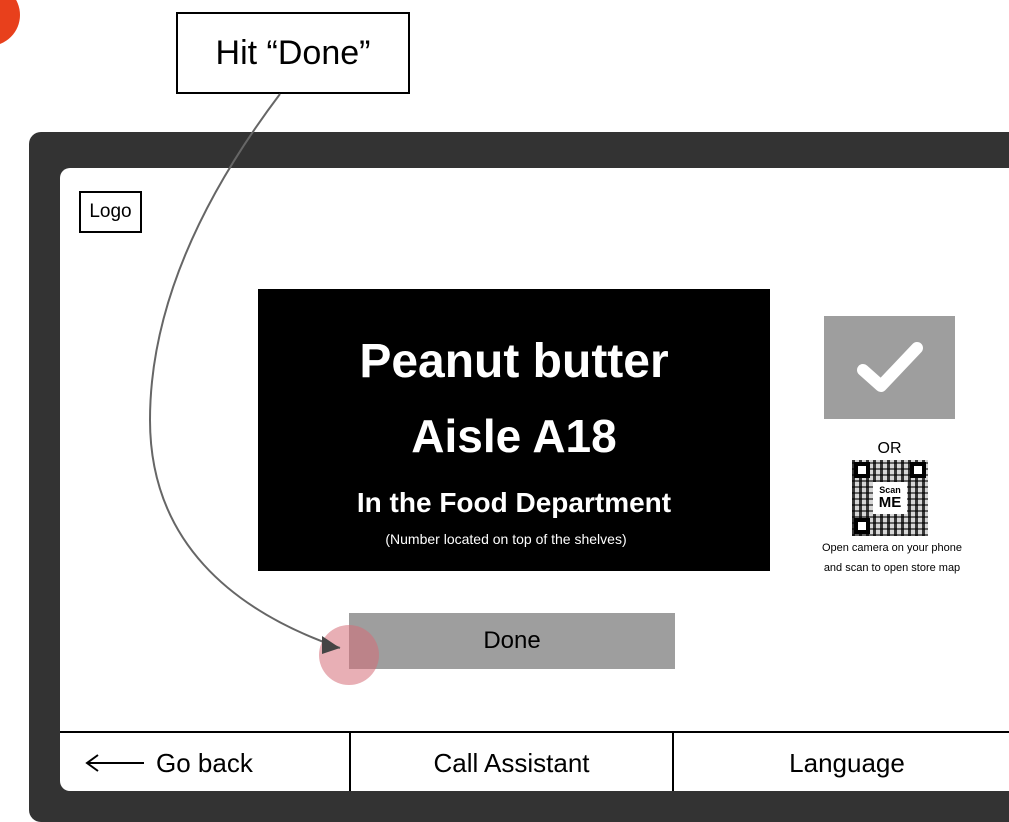  Describe the element at coordinates (862, 526) in the screenshot. I see `qr-finder-bottom-left` at that location.